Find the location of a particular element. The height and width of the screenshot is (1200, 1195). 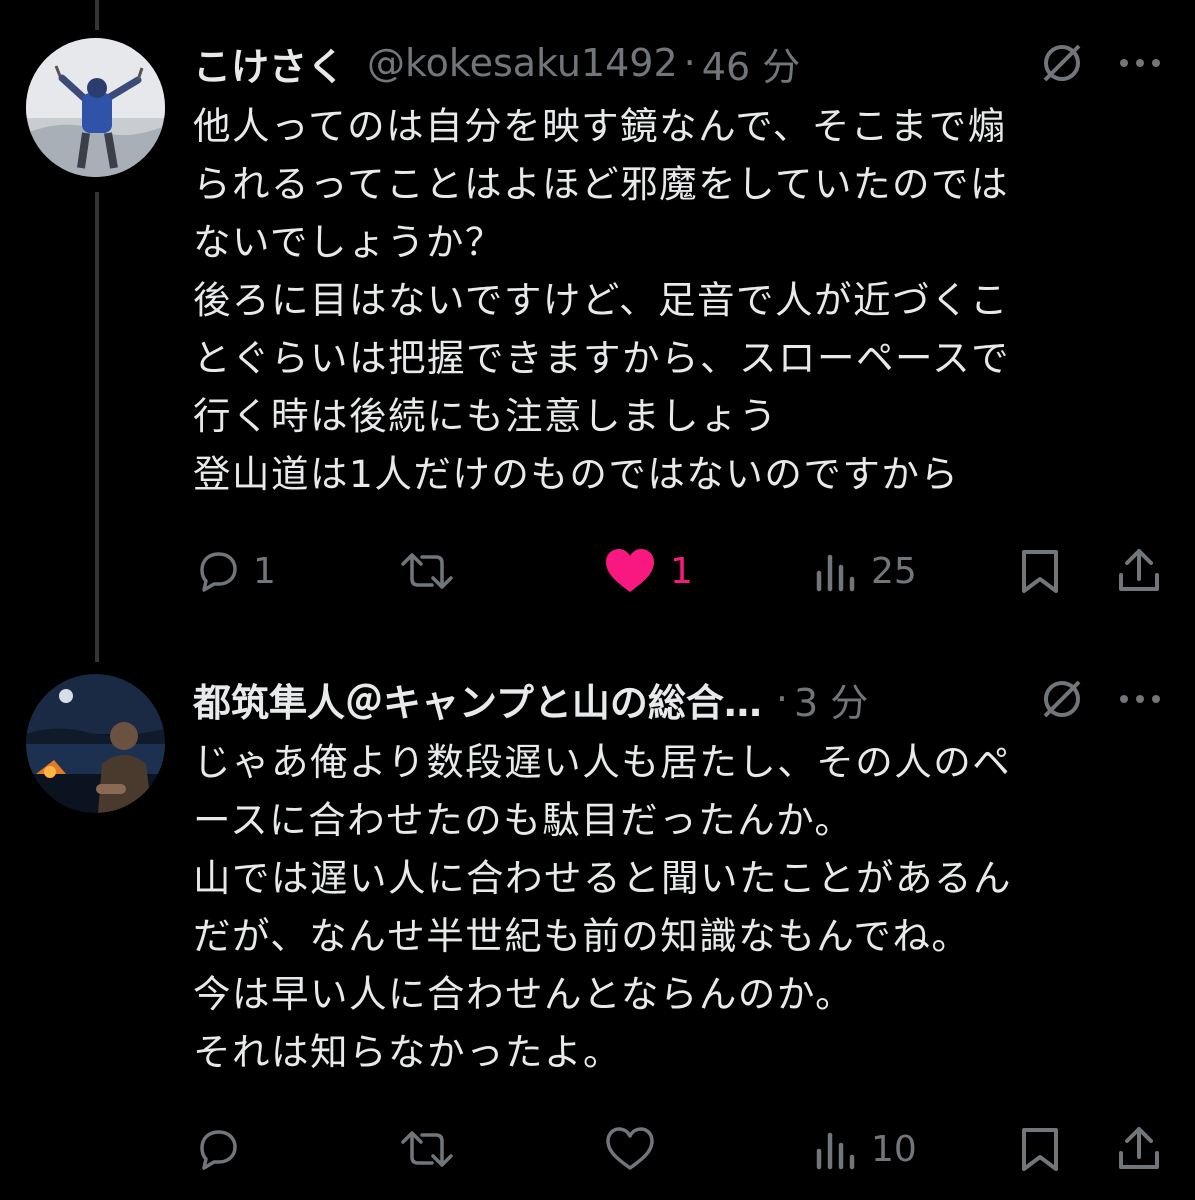

reply-count: 1 is located at coordinates (264, 571).